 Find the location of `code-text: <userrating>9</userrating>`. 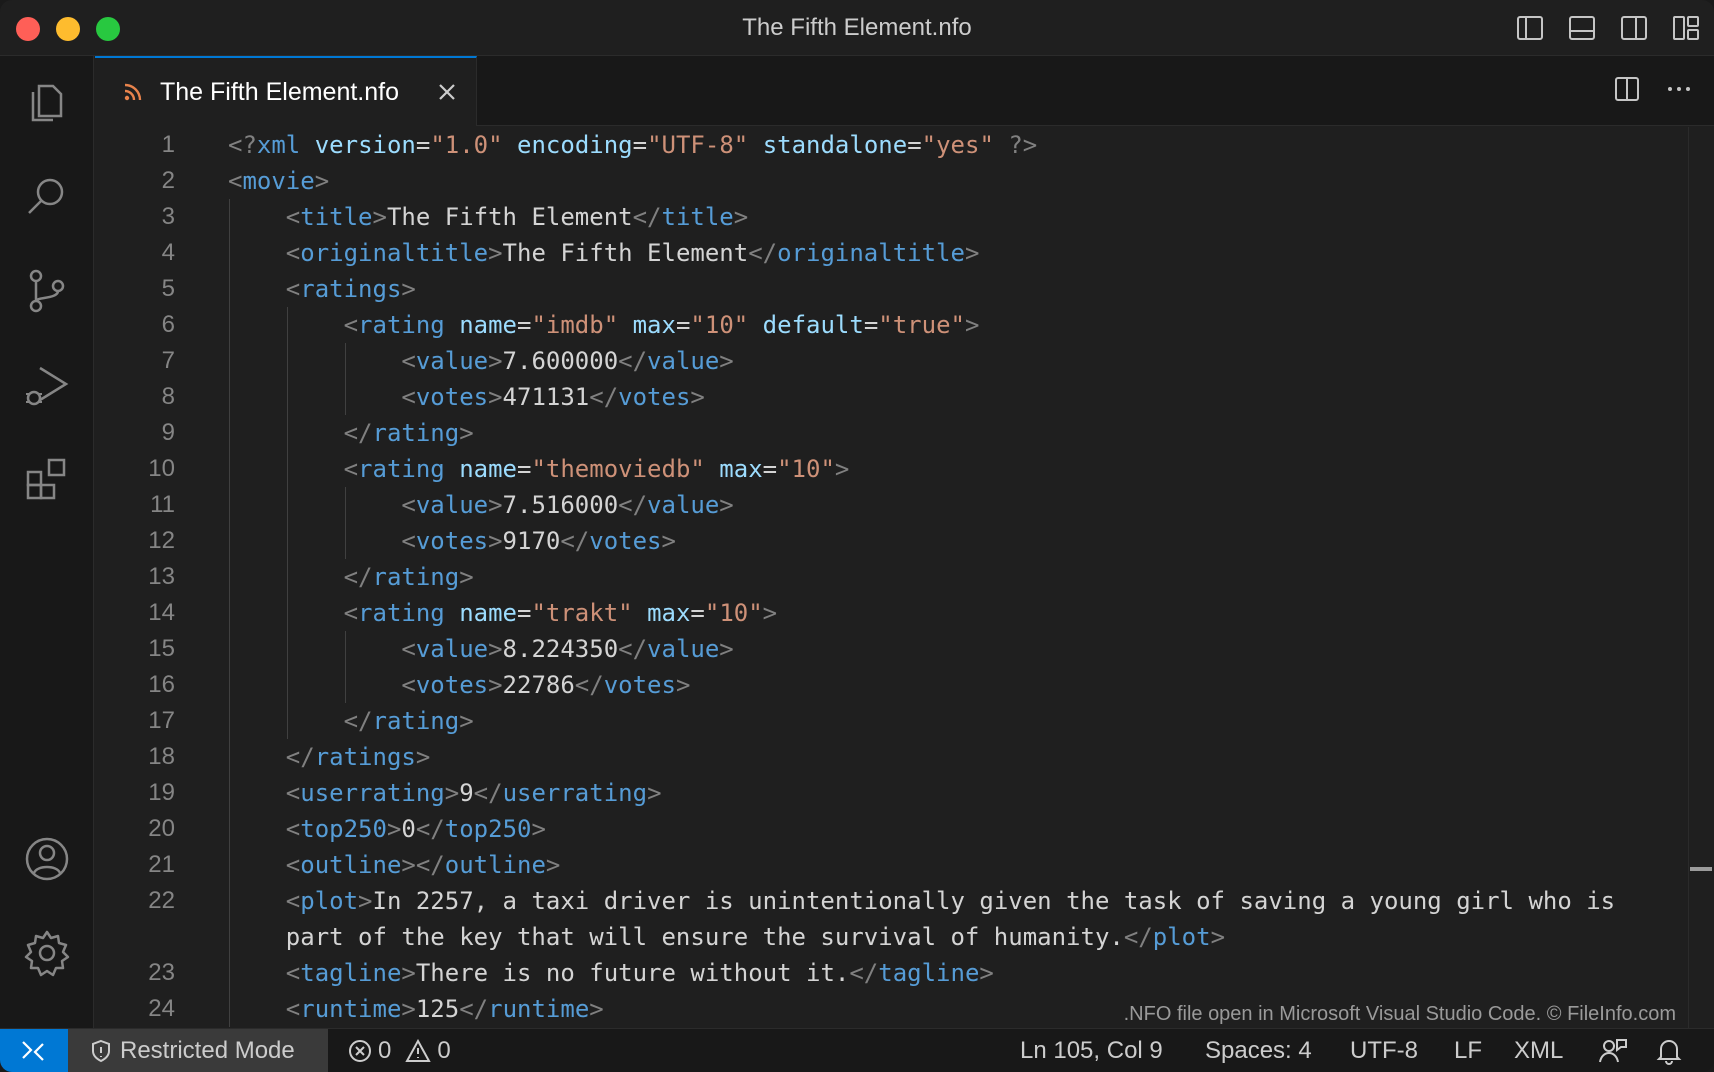

code-text: <userrating>9</userrating> is located at coordinates (474, 793).